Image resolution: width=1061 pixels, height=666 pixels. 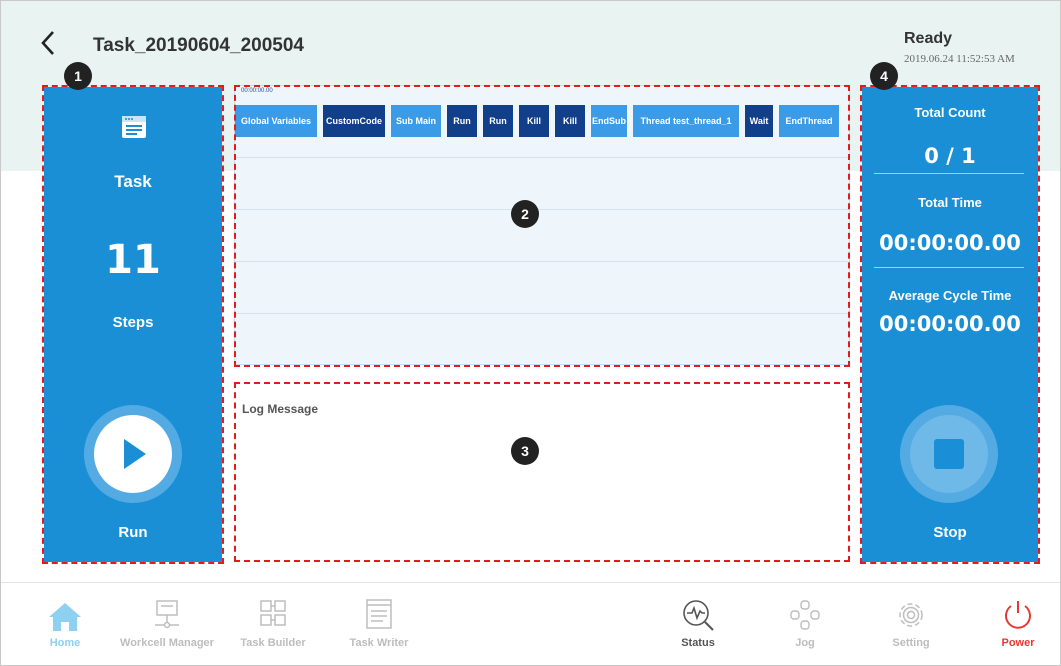 What do you see at coordinates (273, 613) in the screenshot?
I see `task-builder-icon` at bounding box center [273, 613].